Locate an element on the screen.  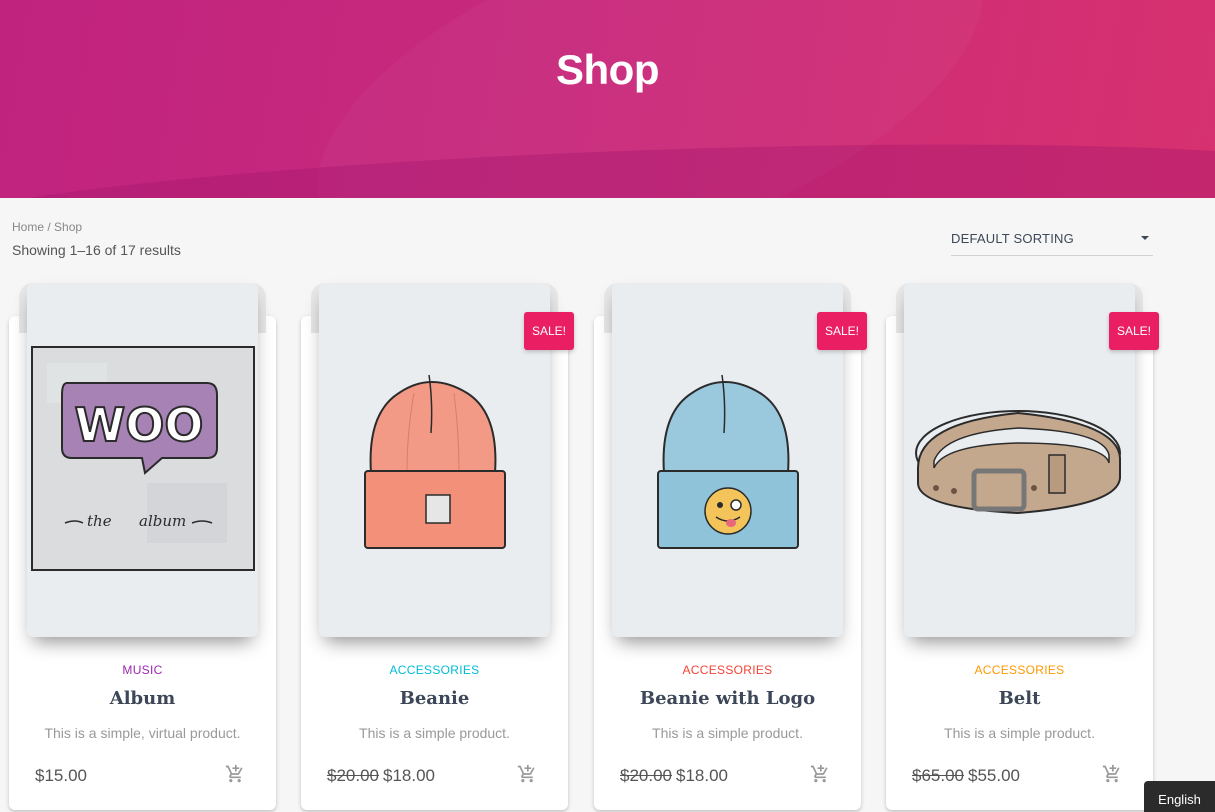
product-image: WOO the album is located at coordinates (142, 460).